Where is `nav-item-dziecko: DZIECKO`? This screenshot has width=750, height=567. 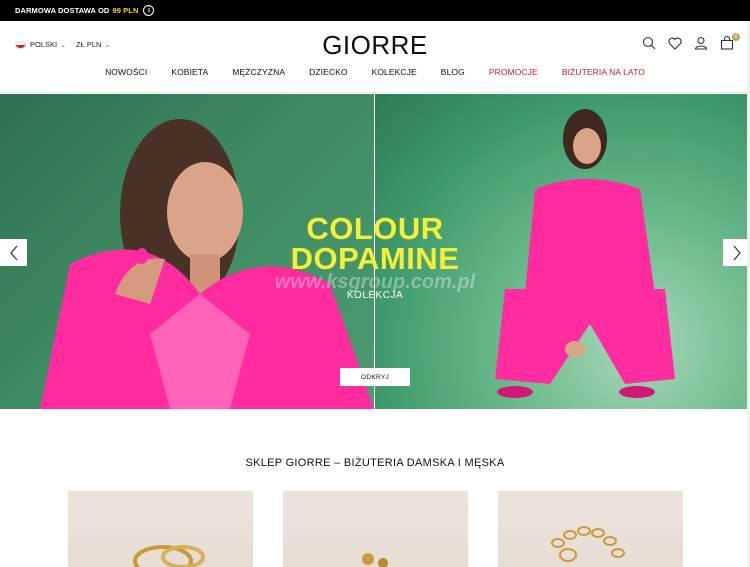
nav-item-dziecko: DZIECKO is located at coordinates (328, 72).